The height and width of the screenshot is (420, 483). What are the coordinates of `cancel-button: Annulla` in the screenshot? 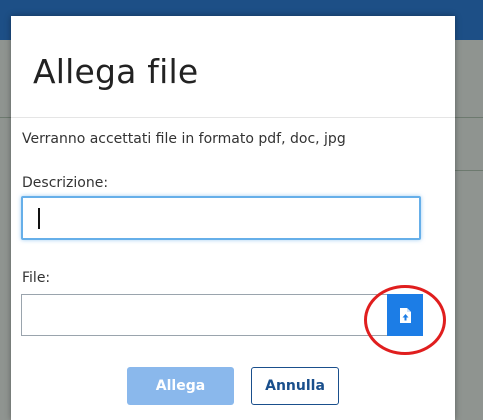 It's located at (295, 386).